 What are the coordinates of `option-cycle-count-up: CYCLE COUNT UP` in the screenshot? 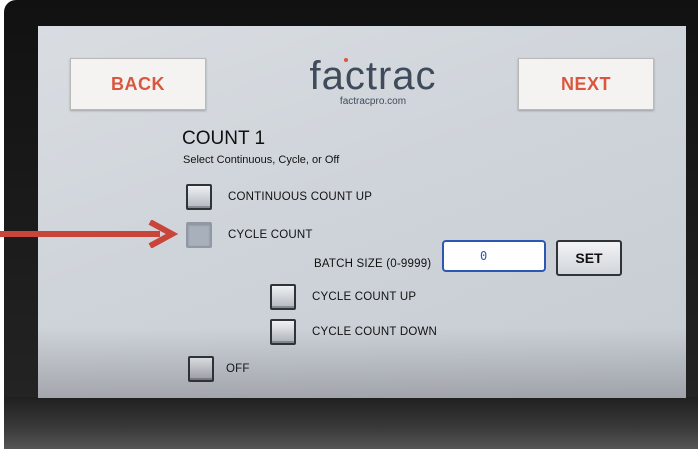 It's located at (343, 297).